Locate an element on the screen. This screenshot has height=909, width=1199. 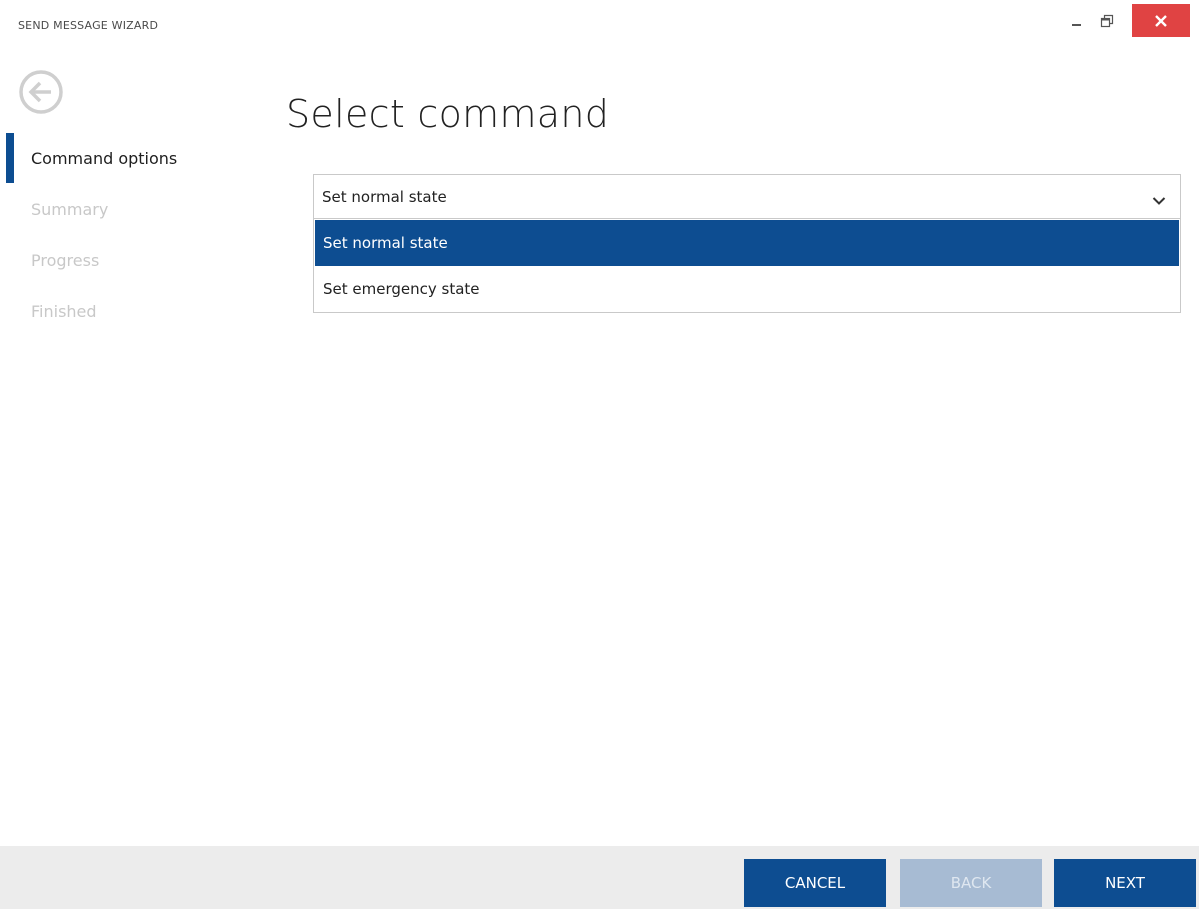
command-dropdown-list: Set normal state Set emergency state is located at coordinates (747, 266).